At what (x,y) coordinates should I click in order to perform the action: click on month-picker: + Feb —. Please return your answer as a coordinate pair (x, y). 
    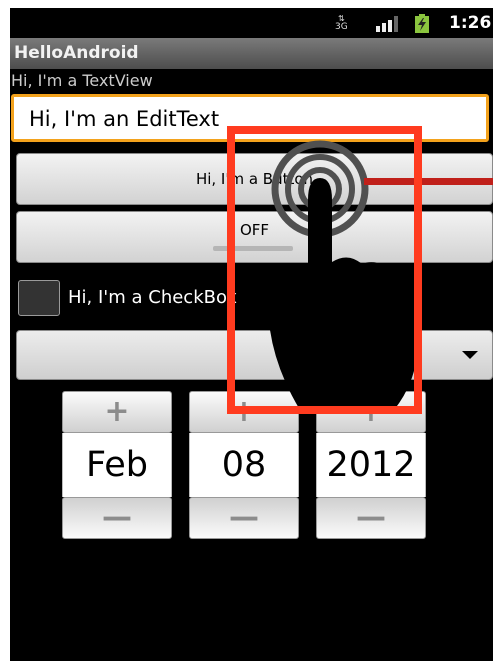
    Looking at the image, I should click on (117, 465).